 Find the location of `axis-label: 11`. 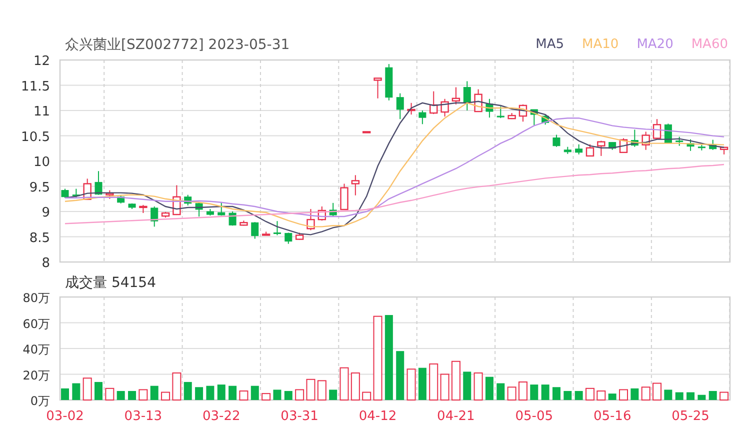

axis-label: 11 is located at coordinates (41, 112).